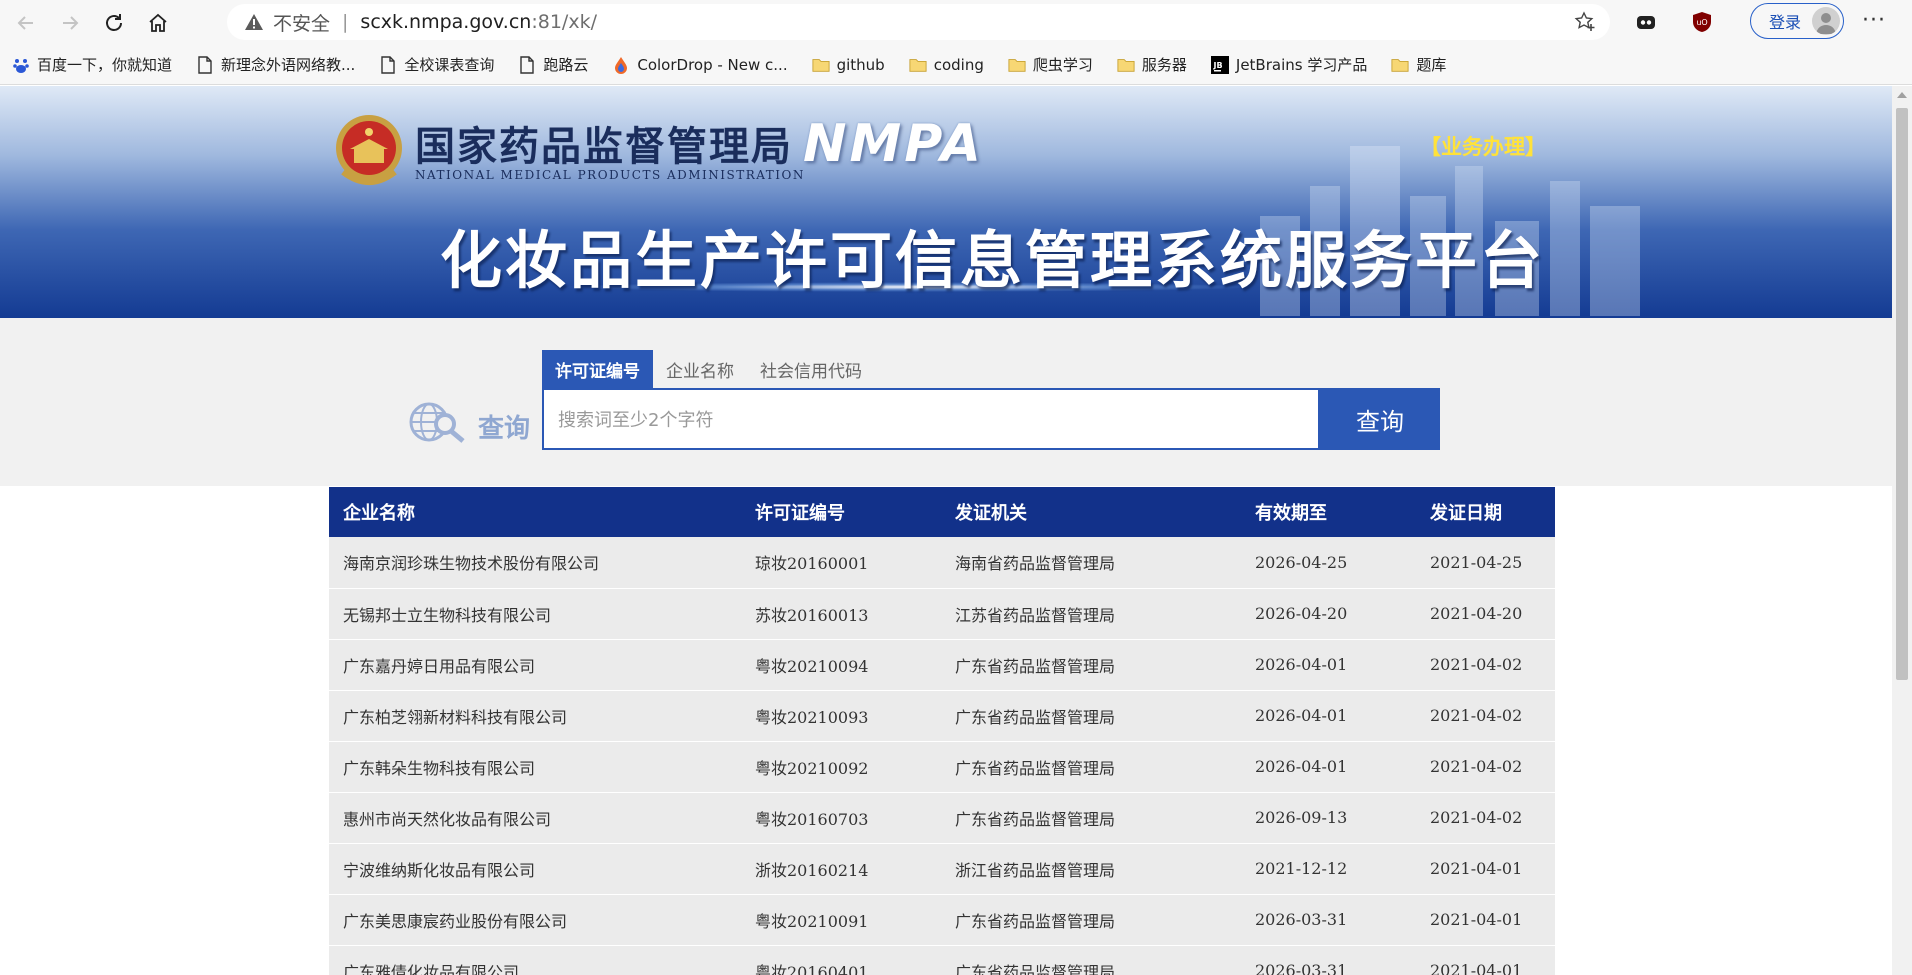 The height and width of the screenshot is (975, 1912). Describe the element at coordinates (535, 563) in the screenshot. I see `cell-company-name: 海南京润珍珠生物技术股份有限公司` at that location.